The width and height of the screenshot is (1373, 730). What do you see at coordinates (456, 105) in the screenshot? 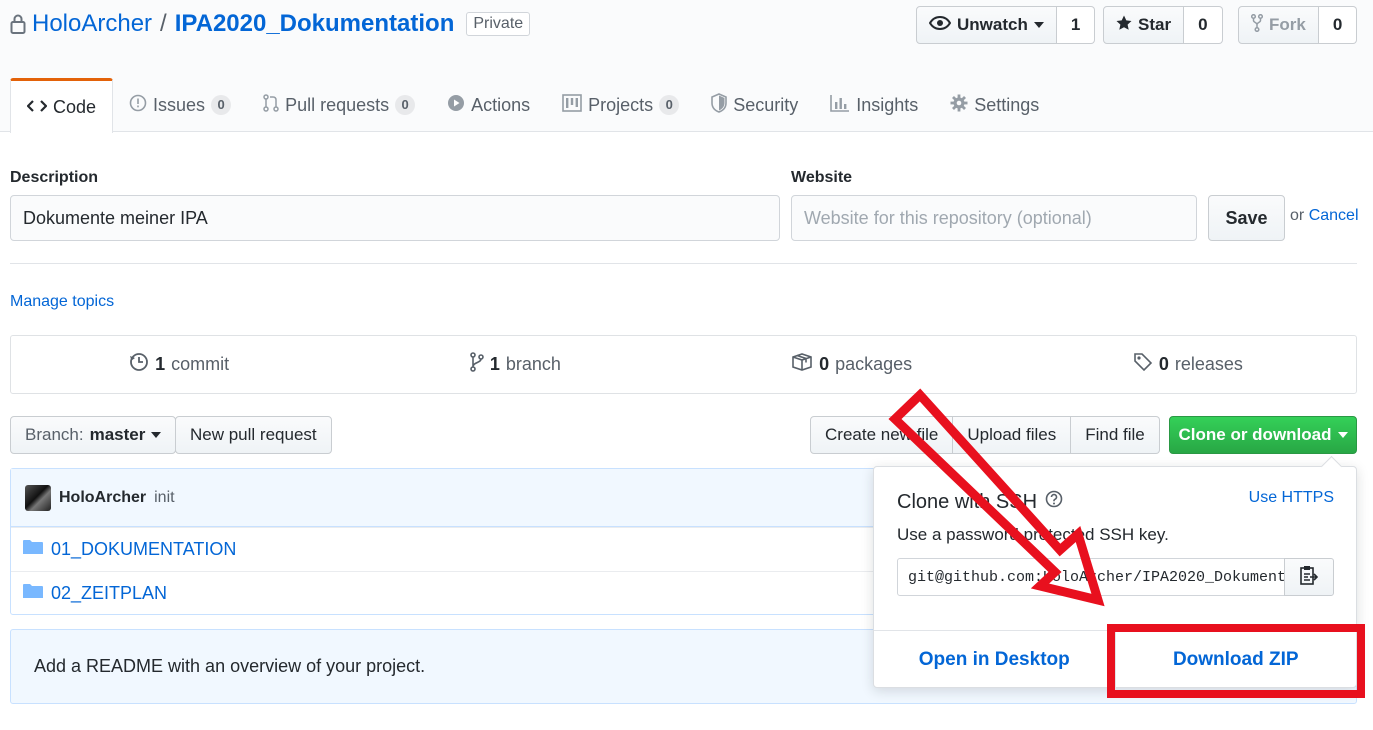
I see `play-icon` at bounding box center [456, 105].